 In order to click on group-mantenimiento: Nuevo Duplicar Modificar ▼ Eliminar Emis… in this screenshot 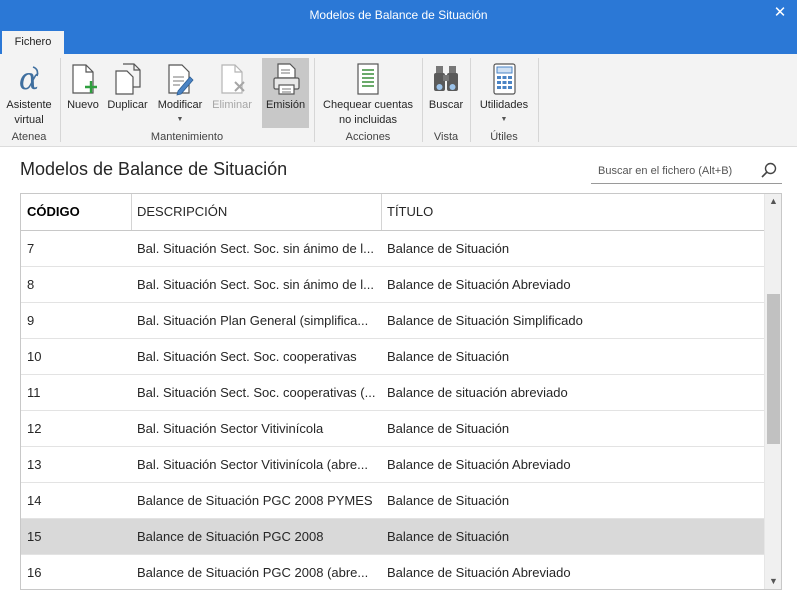, I will do `click(187, 100)`.